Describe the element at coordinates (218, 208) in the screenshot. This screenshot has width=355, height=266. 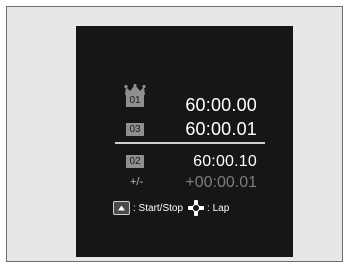
I see `lap-label: : Lap` at that location.